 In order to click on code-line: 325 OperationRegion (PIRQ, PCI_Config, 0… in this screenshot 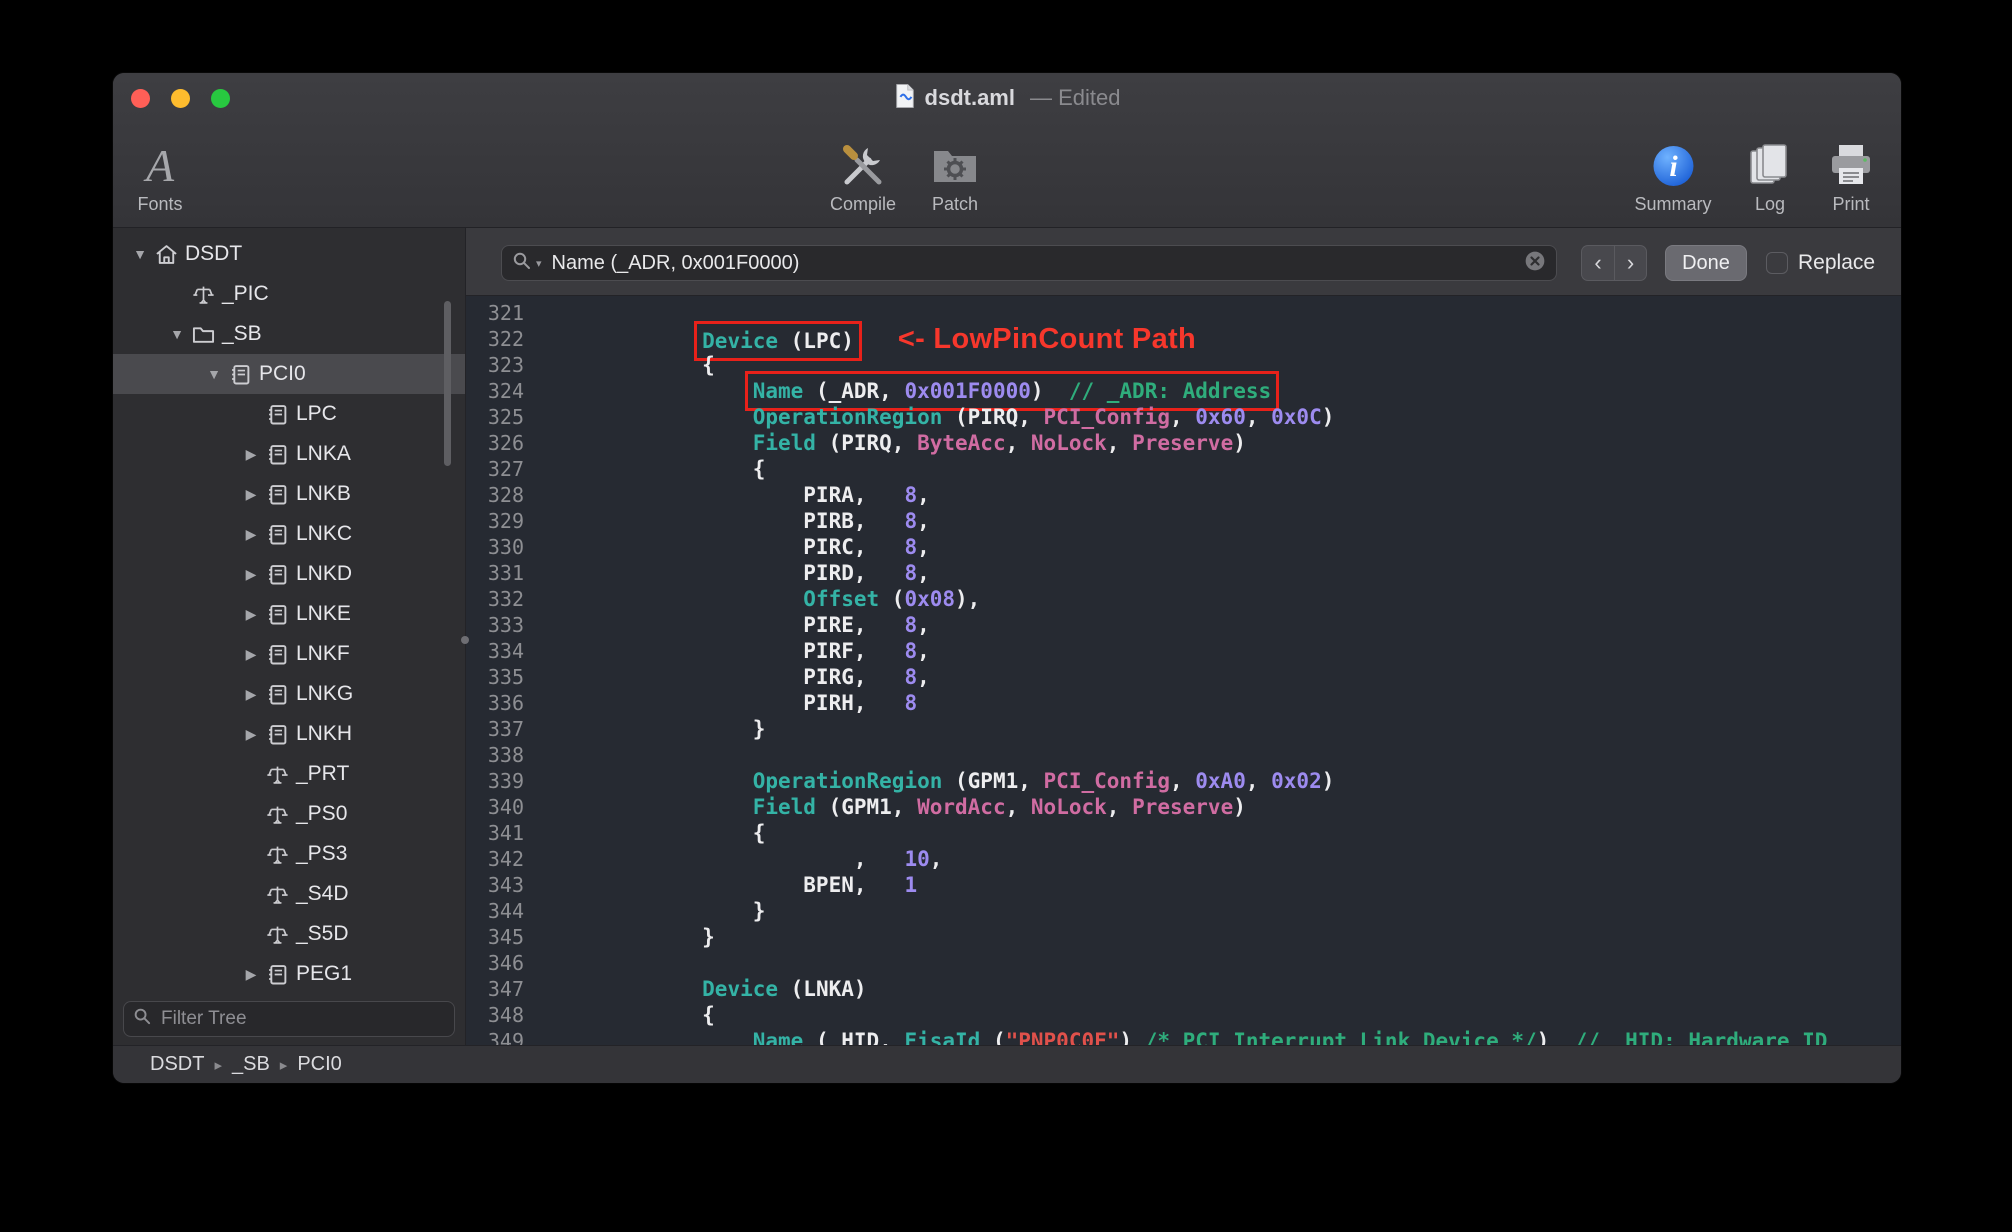, I will do `click(1183, 417)`.